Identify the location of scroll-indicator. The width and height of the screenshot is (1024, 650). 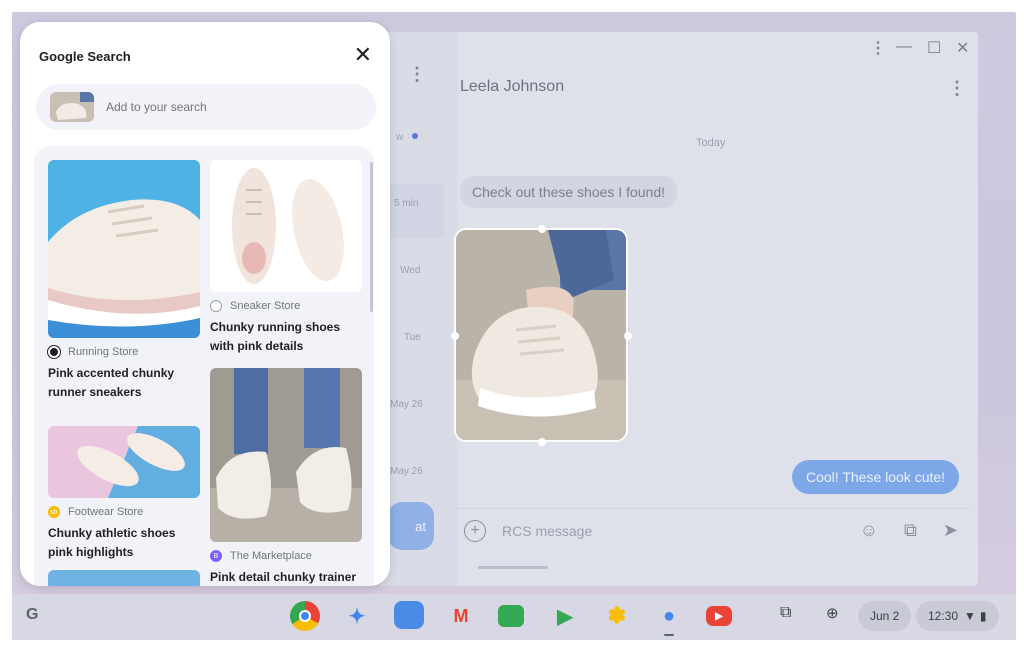
(513, 567).